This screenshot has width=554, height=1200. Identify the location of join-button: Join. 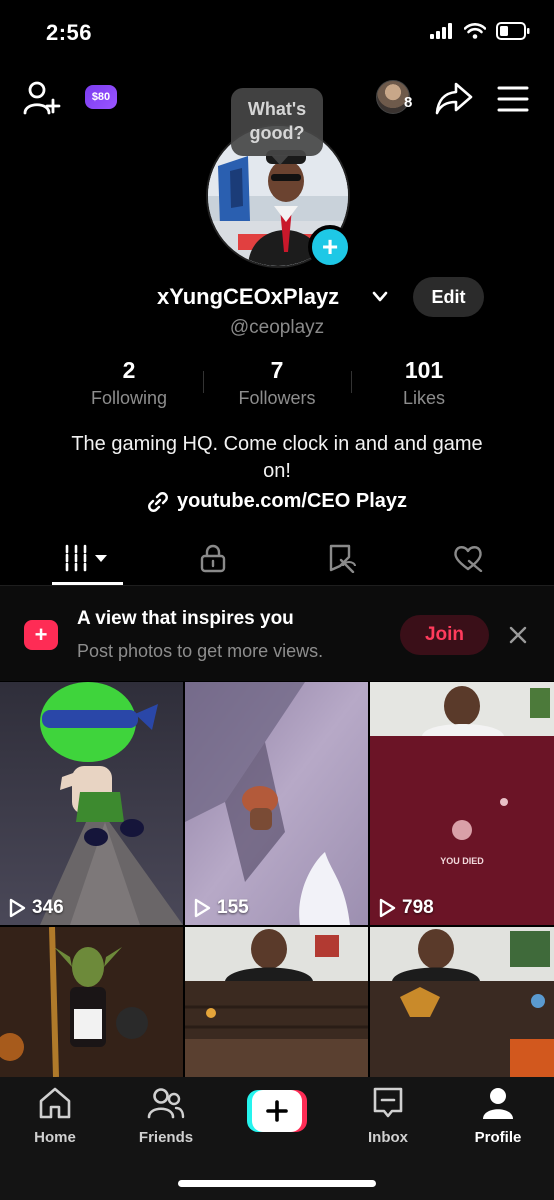
(444, 635).